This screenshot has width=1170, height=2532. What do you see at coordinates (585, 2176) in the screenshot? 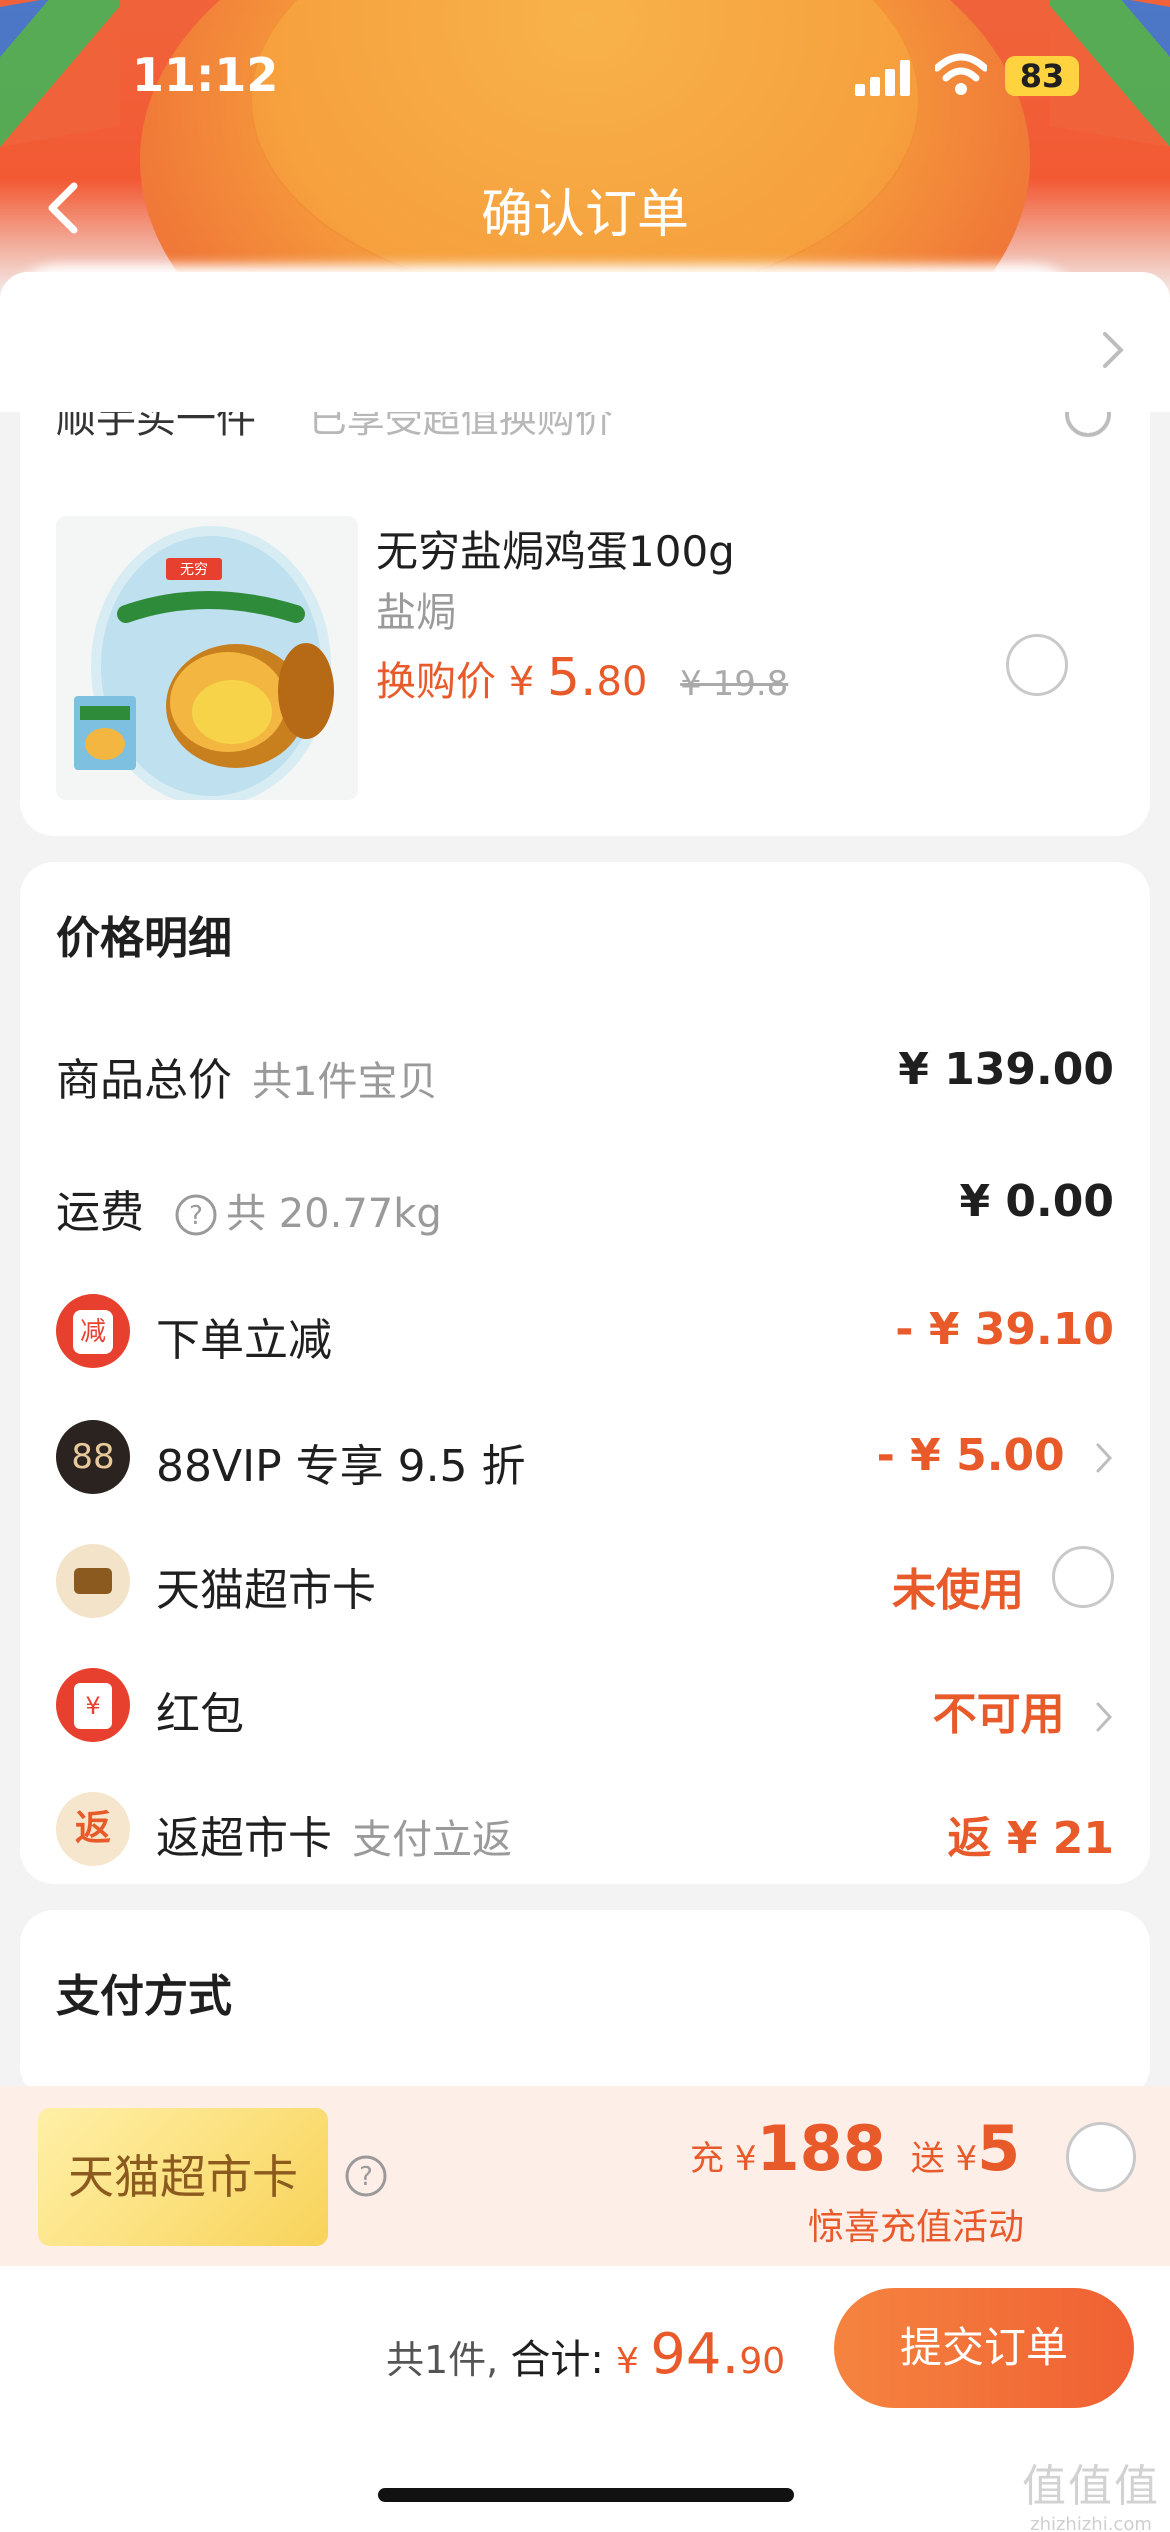
I see `recharge-promo-bar: 天猫超市卡 ? 充 ¥188 送 ¥5 惊喜充值活动` at bounding box center [585, 2176].